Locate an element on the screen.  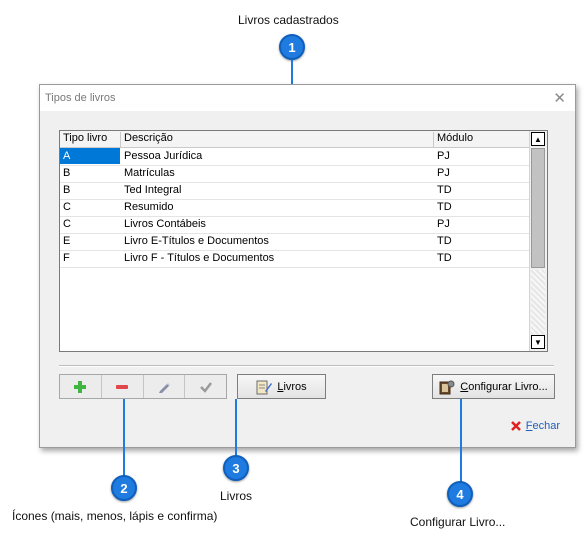
annotation-3-pointer is located at coordinates (236, 427).